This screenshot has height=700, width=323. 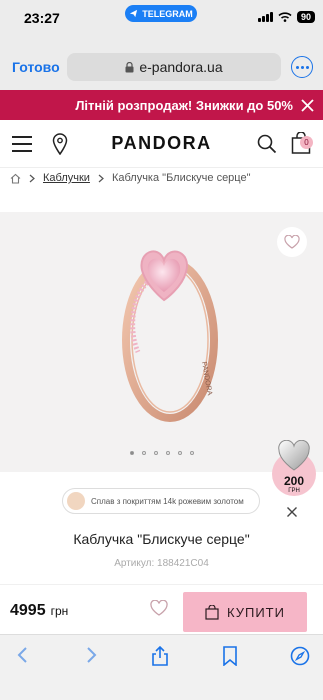 I want to click on buy-bar: 4995 грн КУПИТИ, so click(x=161, y=609).